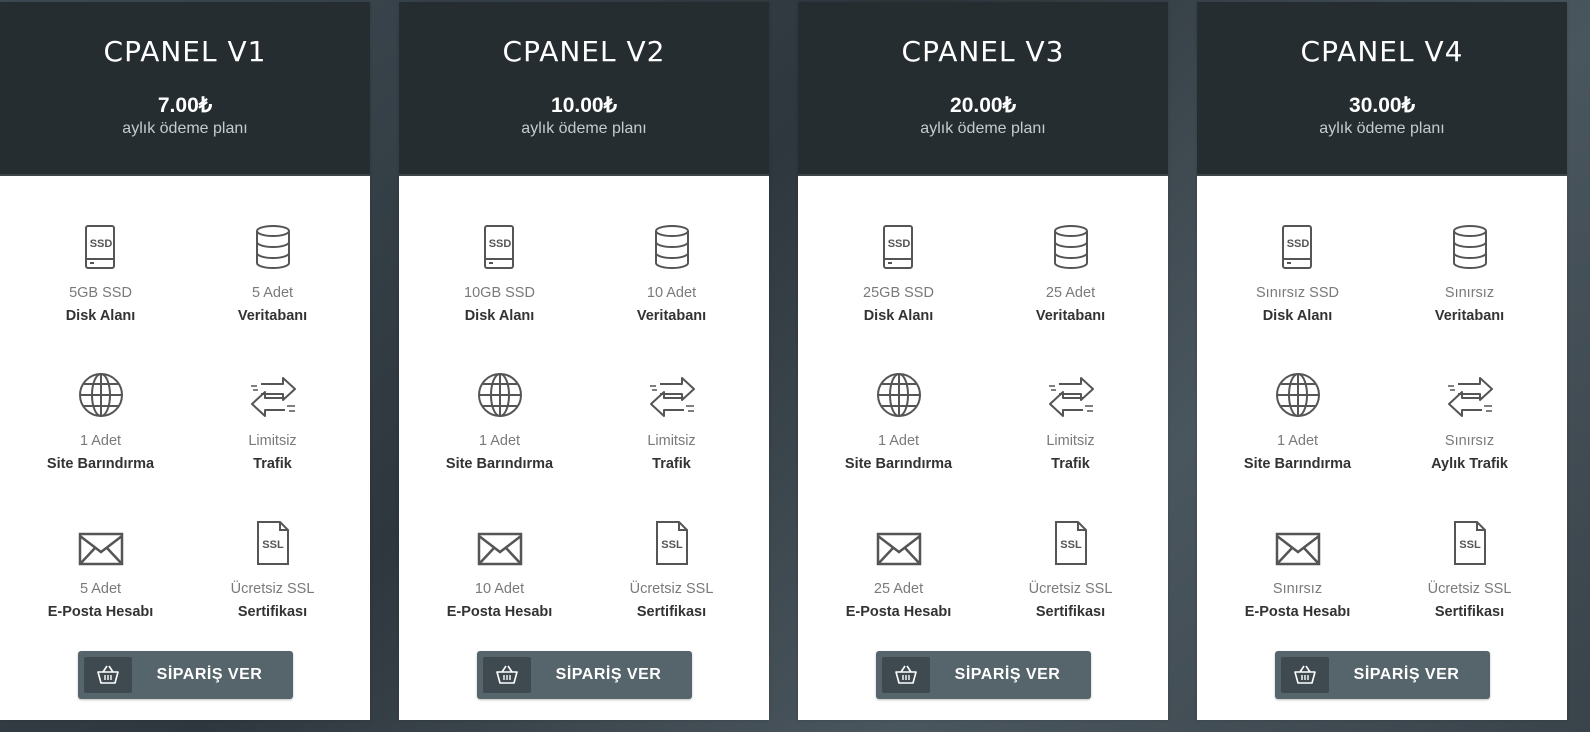 The width and height of the screenshot is (1590, 732). I want to click on plan-header: CPANEL V1 7.00₺ aylık ödeme planı, so click(185, 89).